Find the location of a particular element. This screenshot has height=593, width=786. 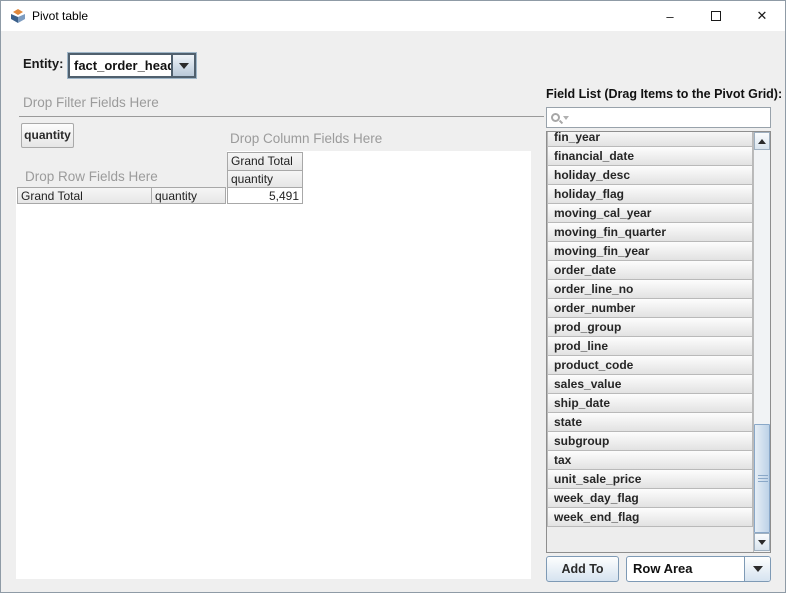

pivot-value-cell: 5,491 is located at coordinates (265, 195).